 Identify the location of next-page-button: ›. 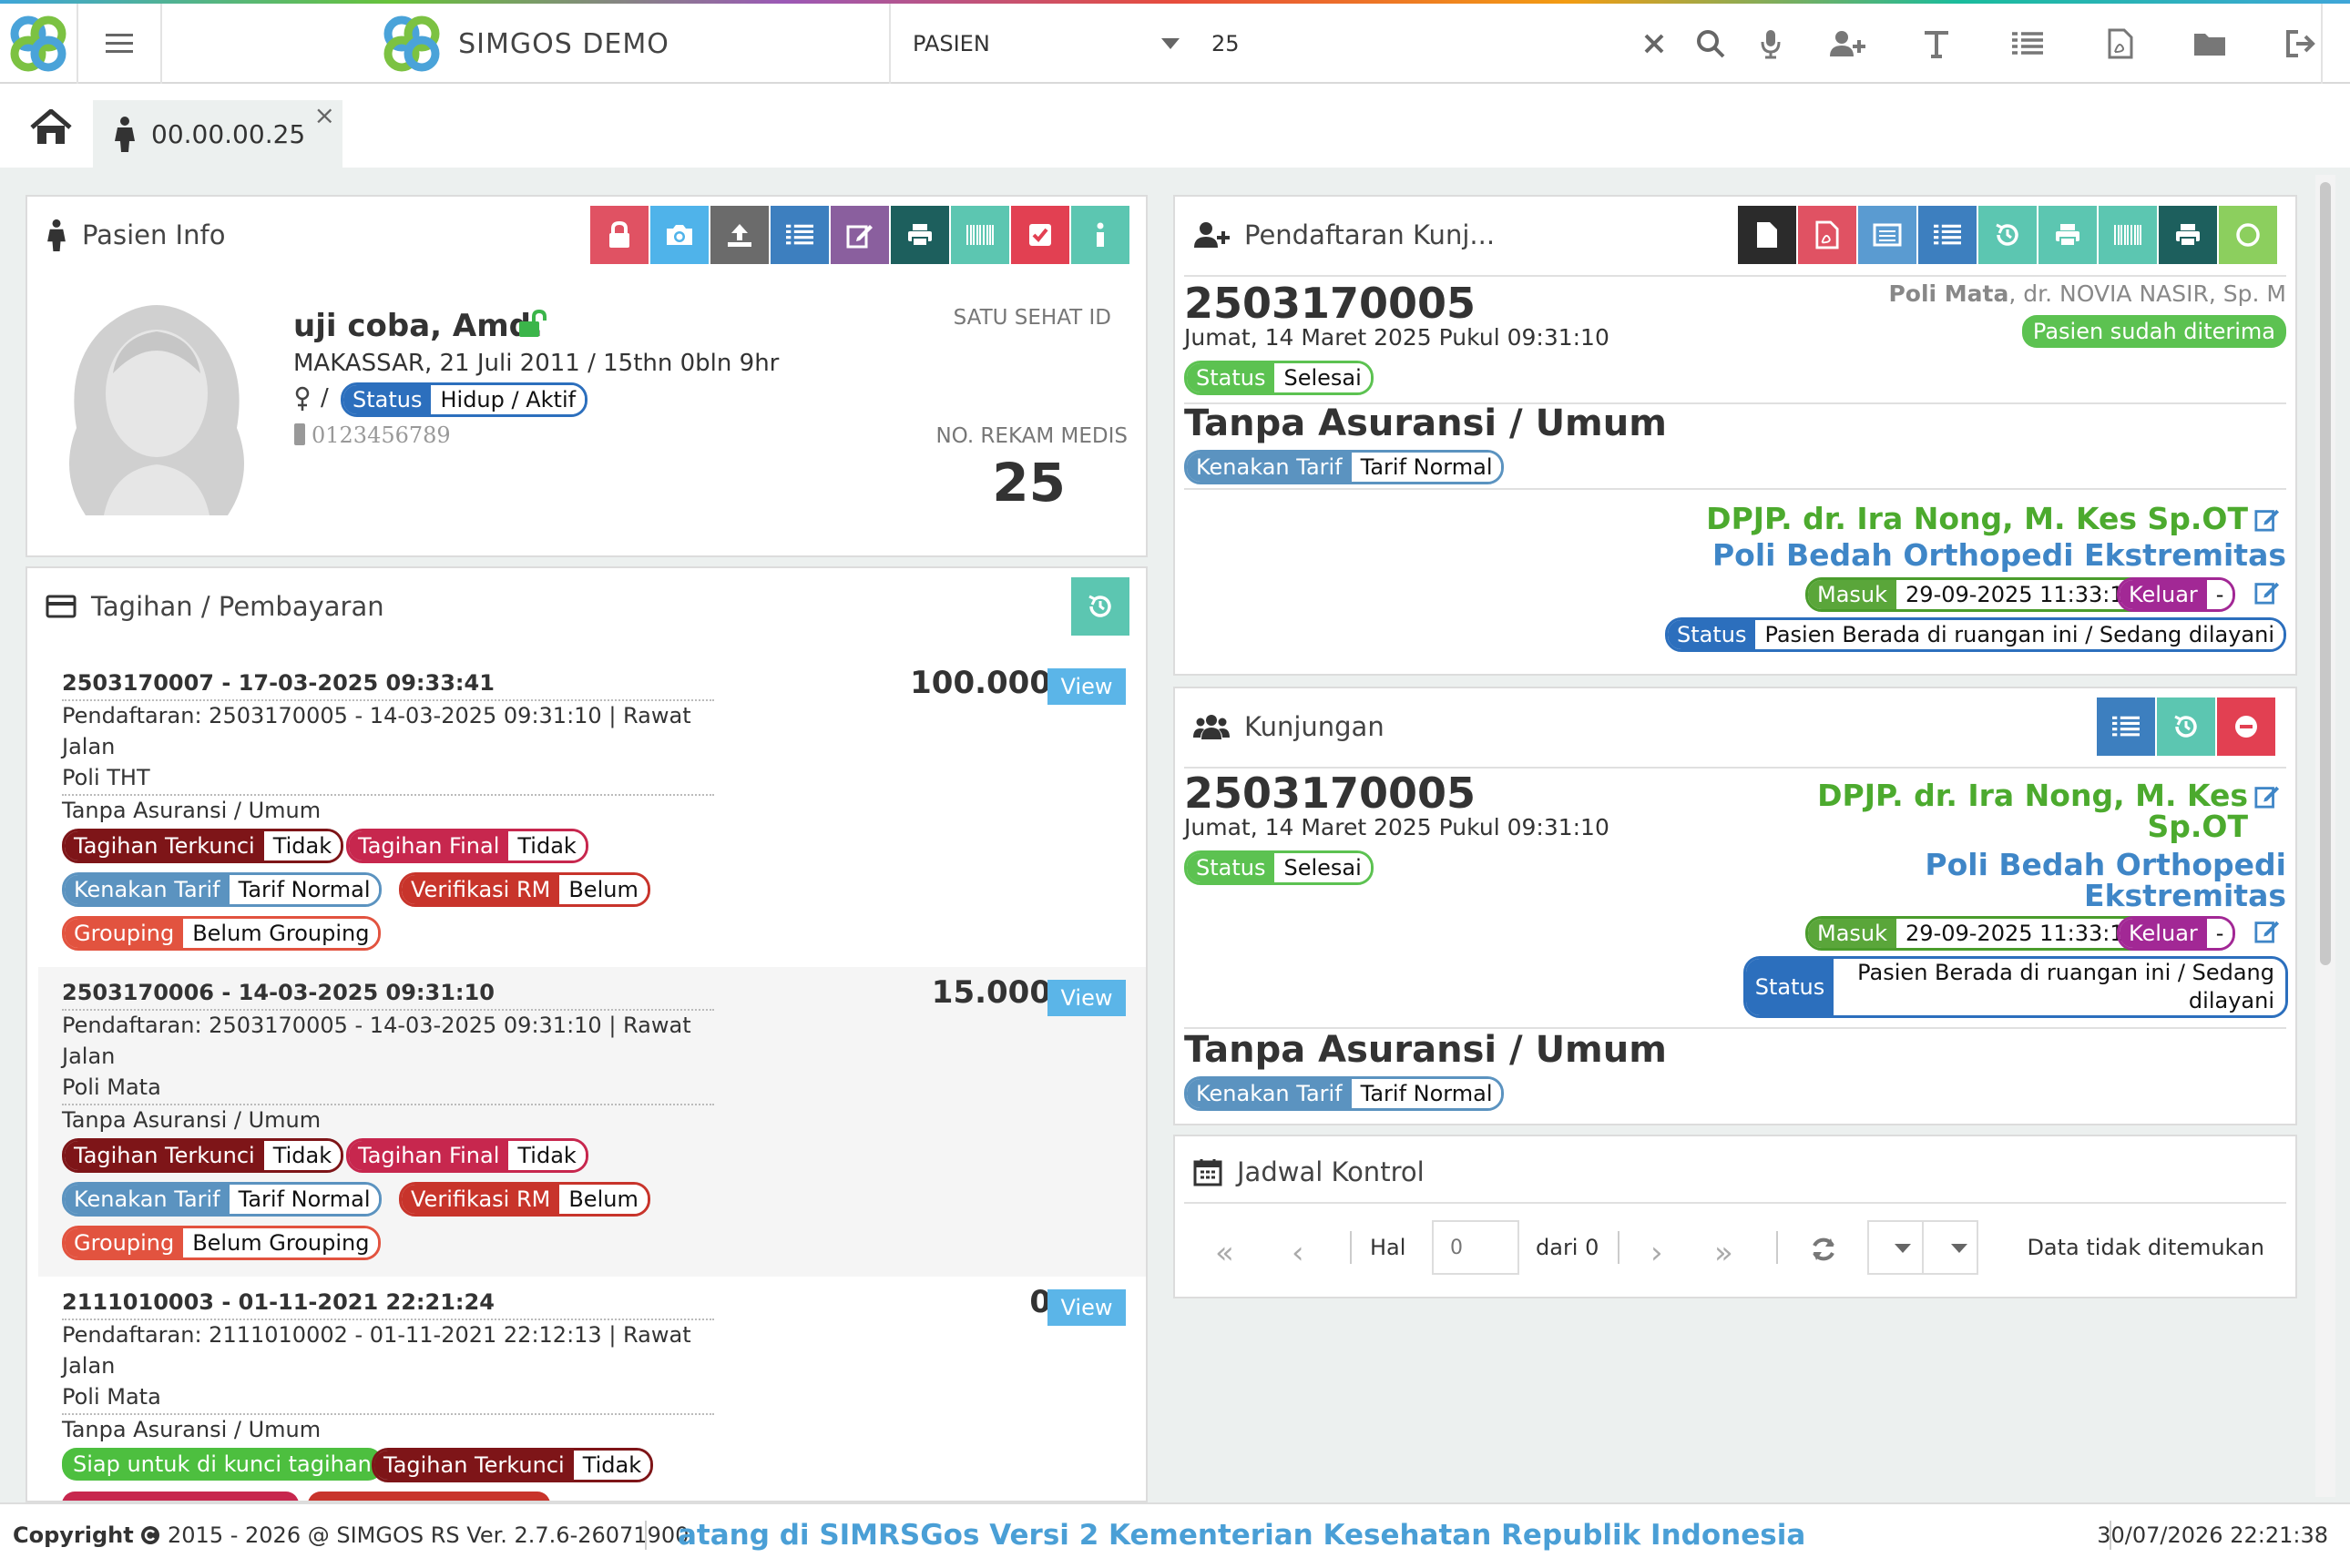
(1656, 1253).